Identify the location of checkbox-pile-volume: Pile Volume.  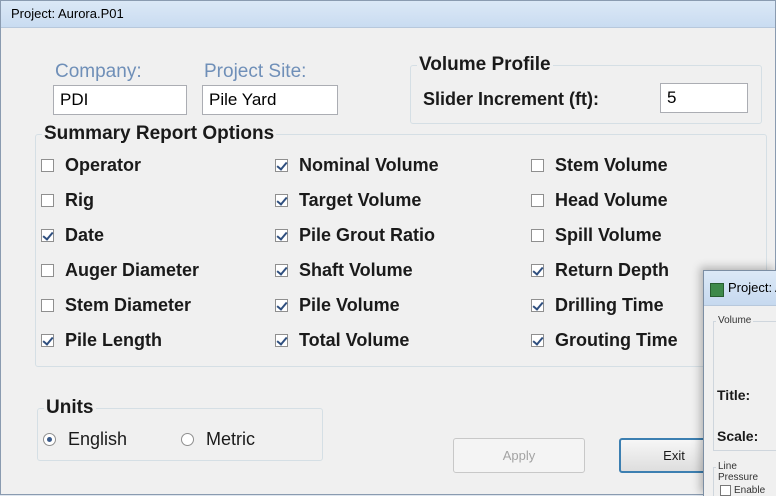
(337, 305).